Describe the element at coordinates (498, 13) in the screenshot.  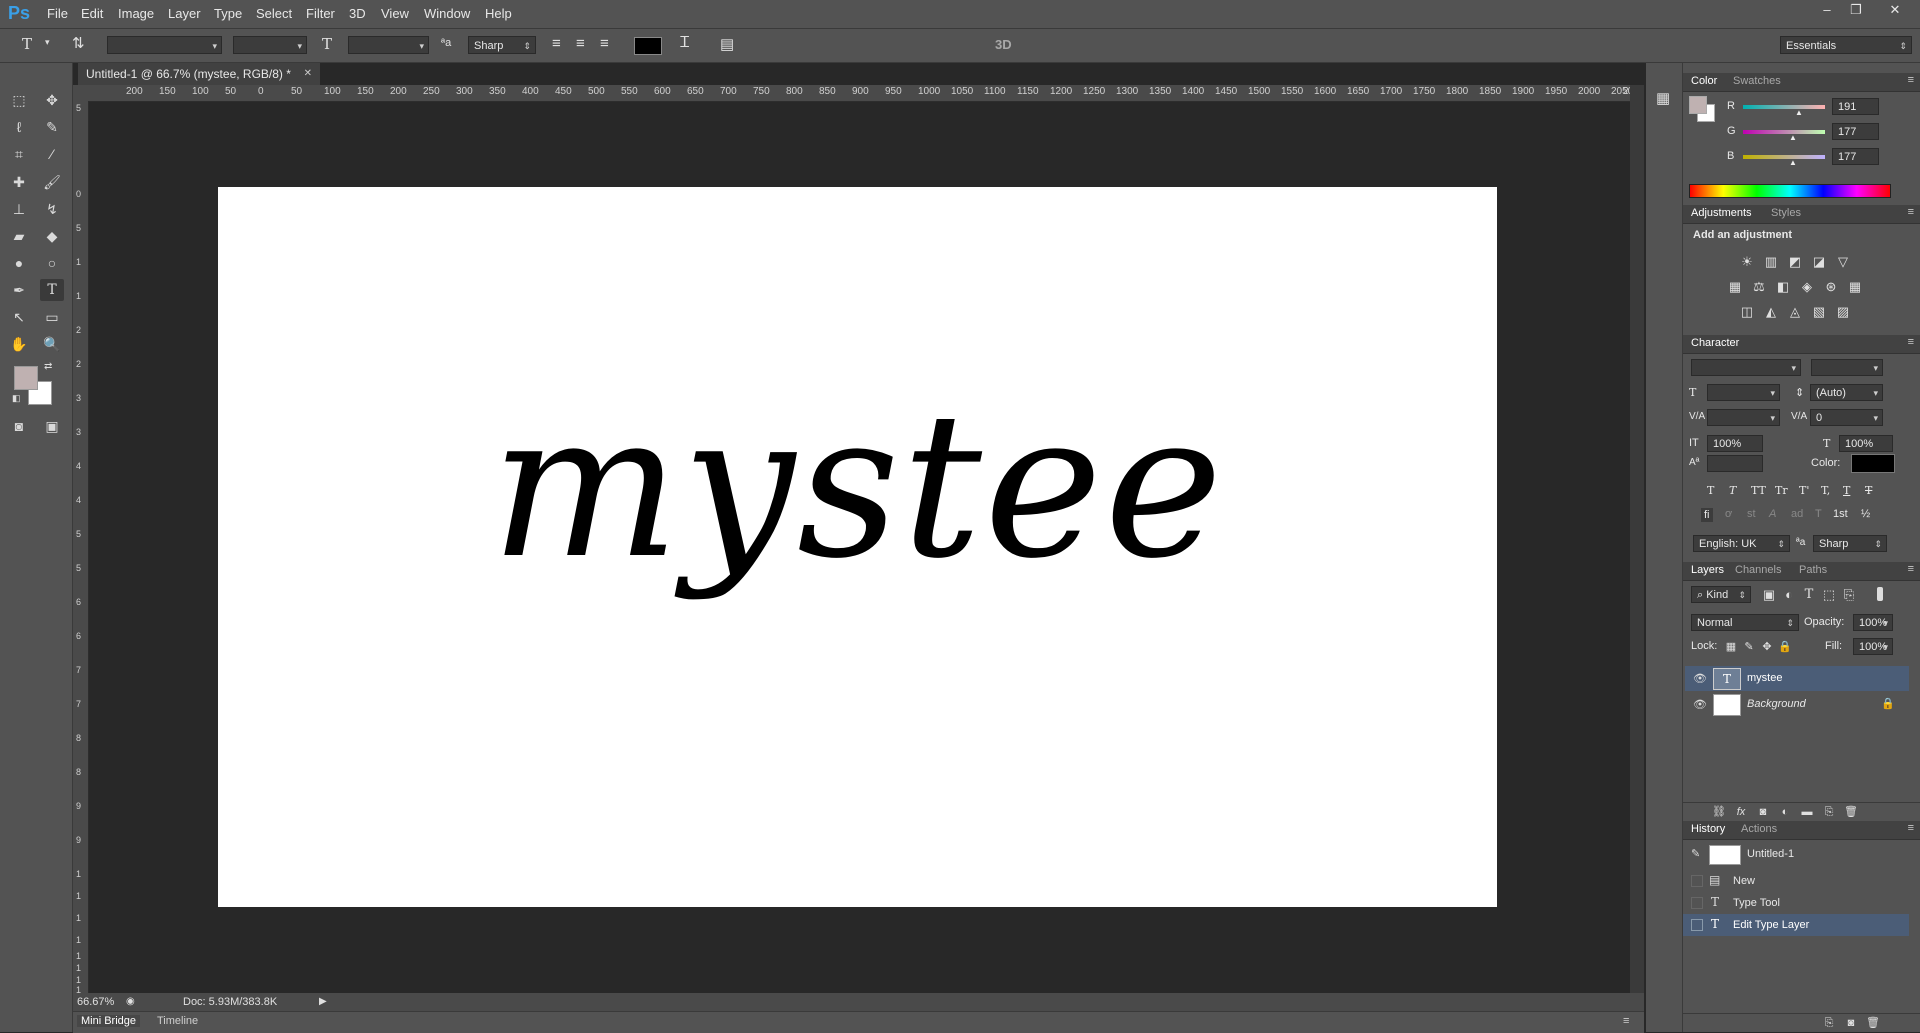
I see `menu-help: Help` at that location.